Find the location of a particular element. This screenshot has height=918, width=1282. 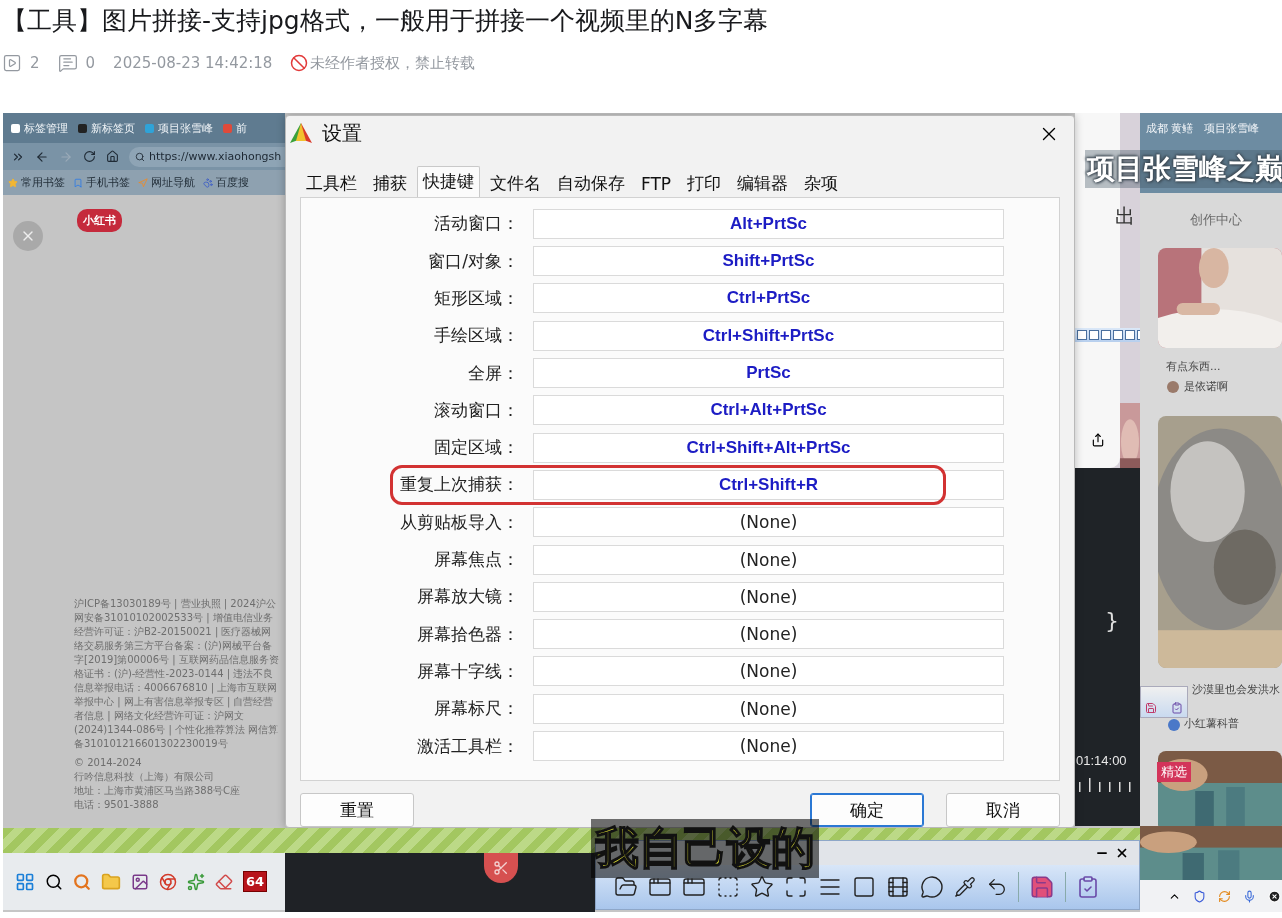

tab: 编辑器 is located at coordinates (763, 183).